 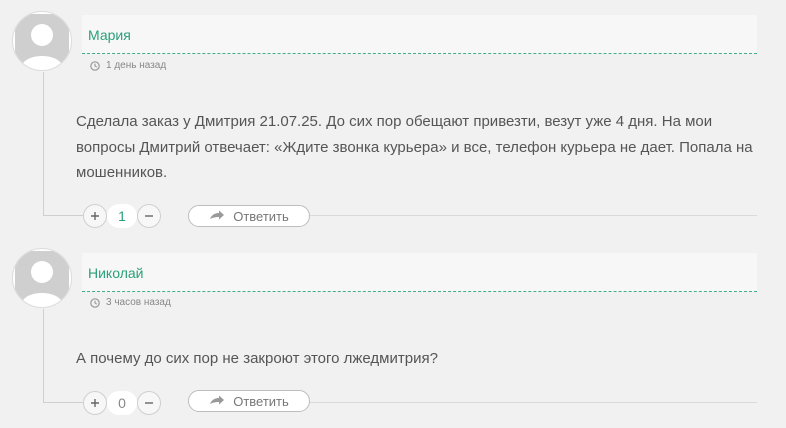 What do you see at coordinates (419, 272) in the screenshot?
I see `comment-header: Николай` at bounding box center [419, 272].